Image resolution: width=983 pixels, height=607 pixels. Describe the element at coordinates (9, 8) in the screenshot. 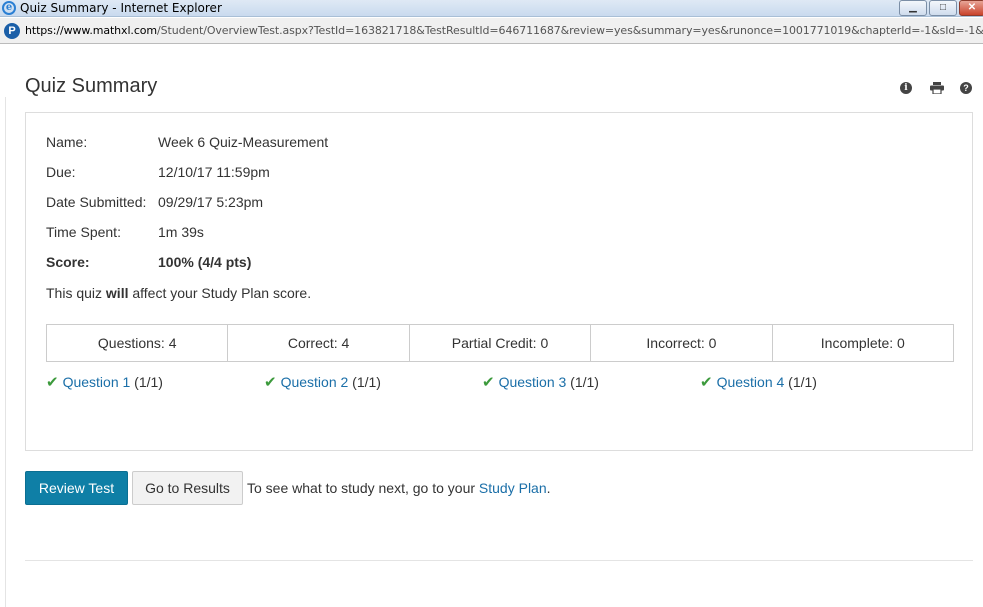

I see `internet-explorer-icon: e` at that location.